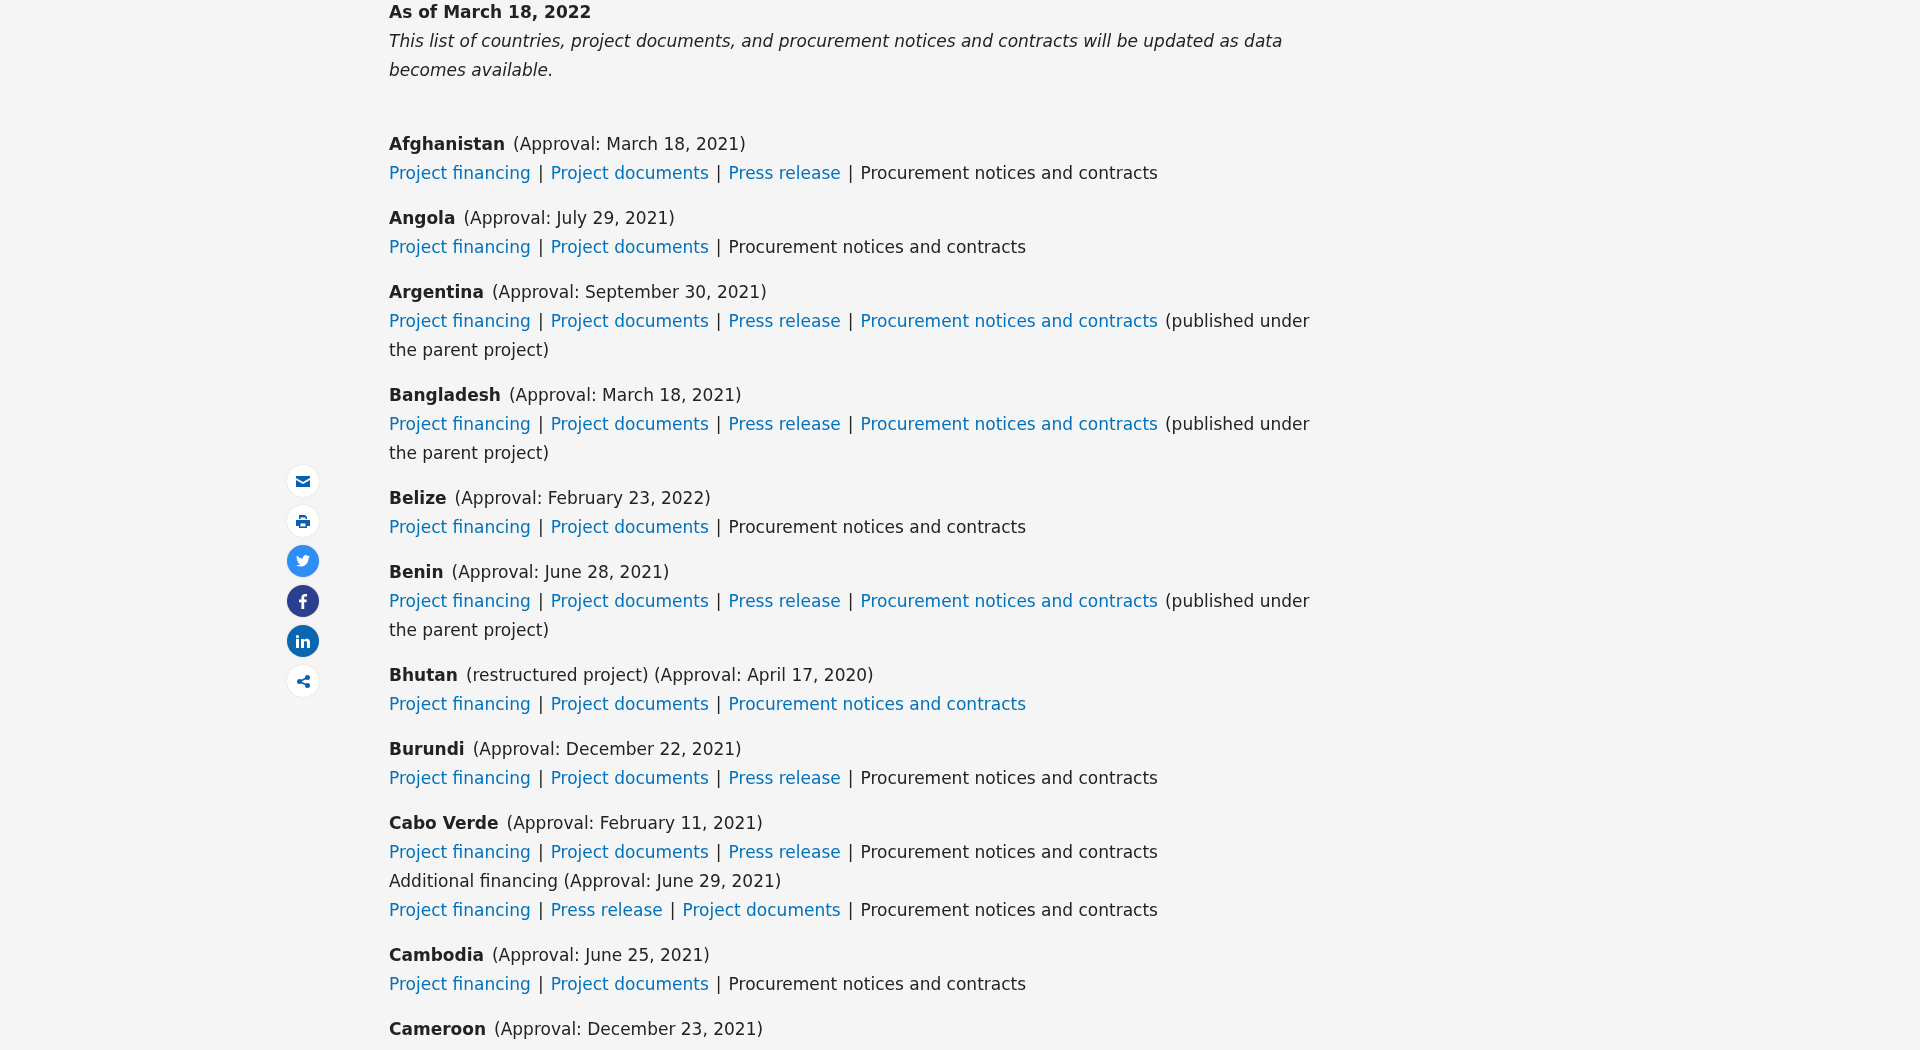 The width and height of the screenshot is (1920, 1050). I want to click on twitter-button, so click(303, 561).